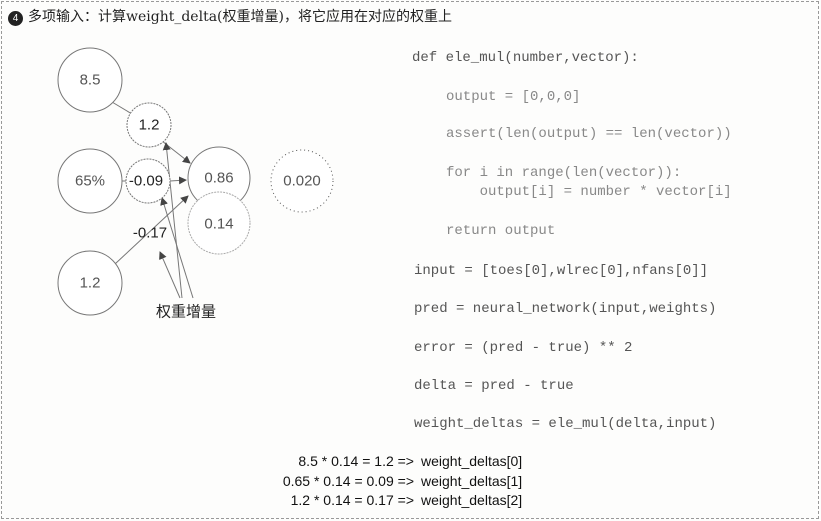 Image resolution: width=821 pixels, height=521 pixels. I want to click on weight-delta-1: 1.2, so click(149, 125).